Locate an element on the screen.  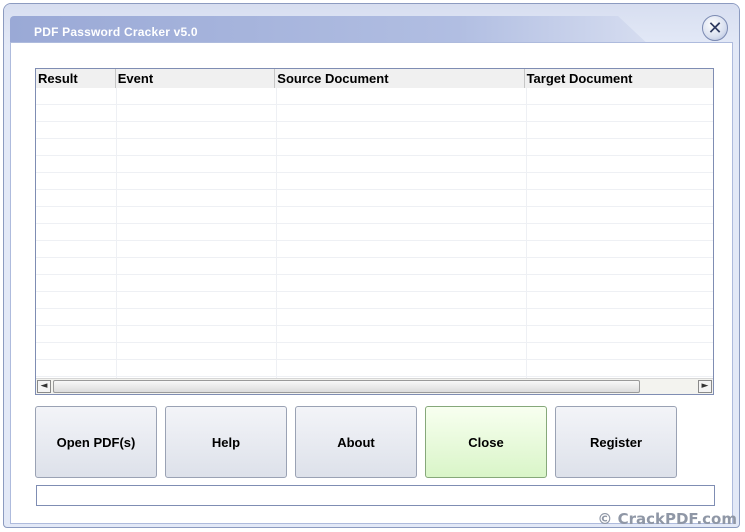
window-title: PDF Password Cracker v5.0 is located at coordinates (116, 32).